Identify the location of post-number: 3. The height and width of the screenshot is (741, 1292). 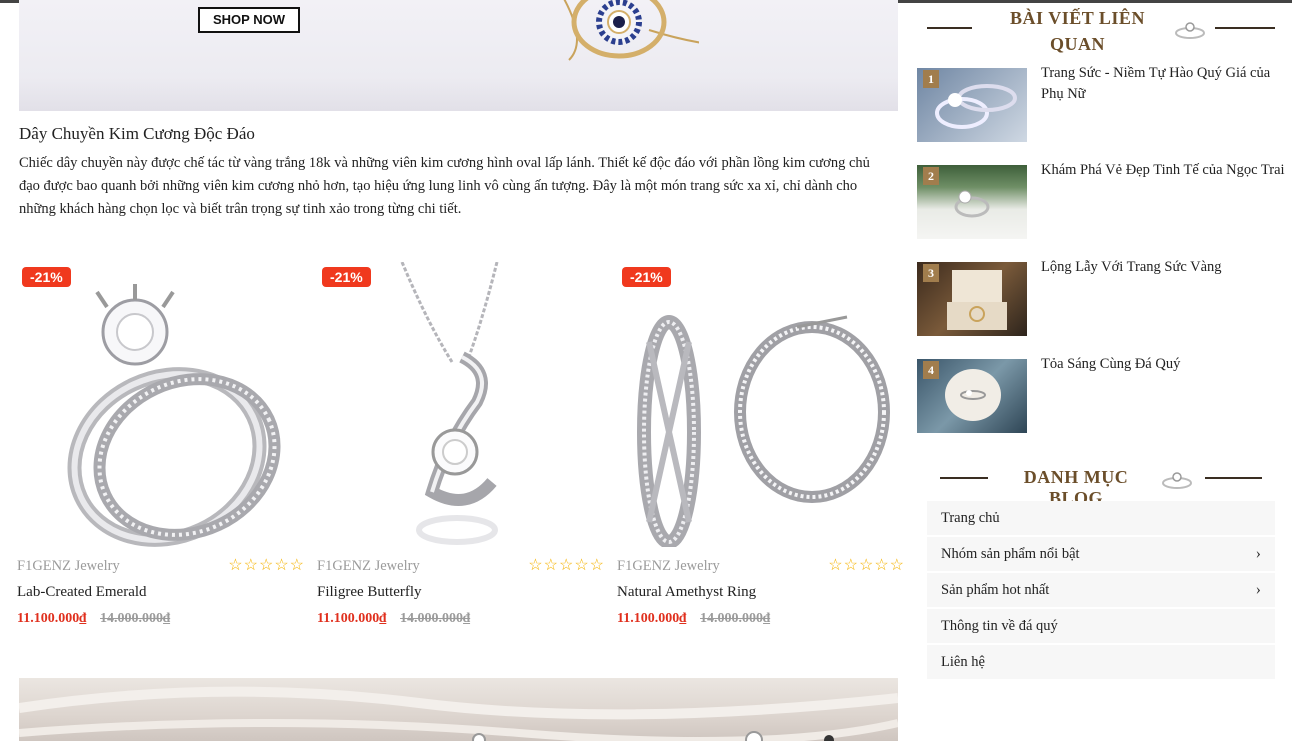
(931, 273).